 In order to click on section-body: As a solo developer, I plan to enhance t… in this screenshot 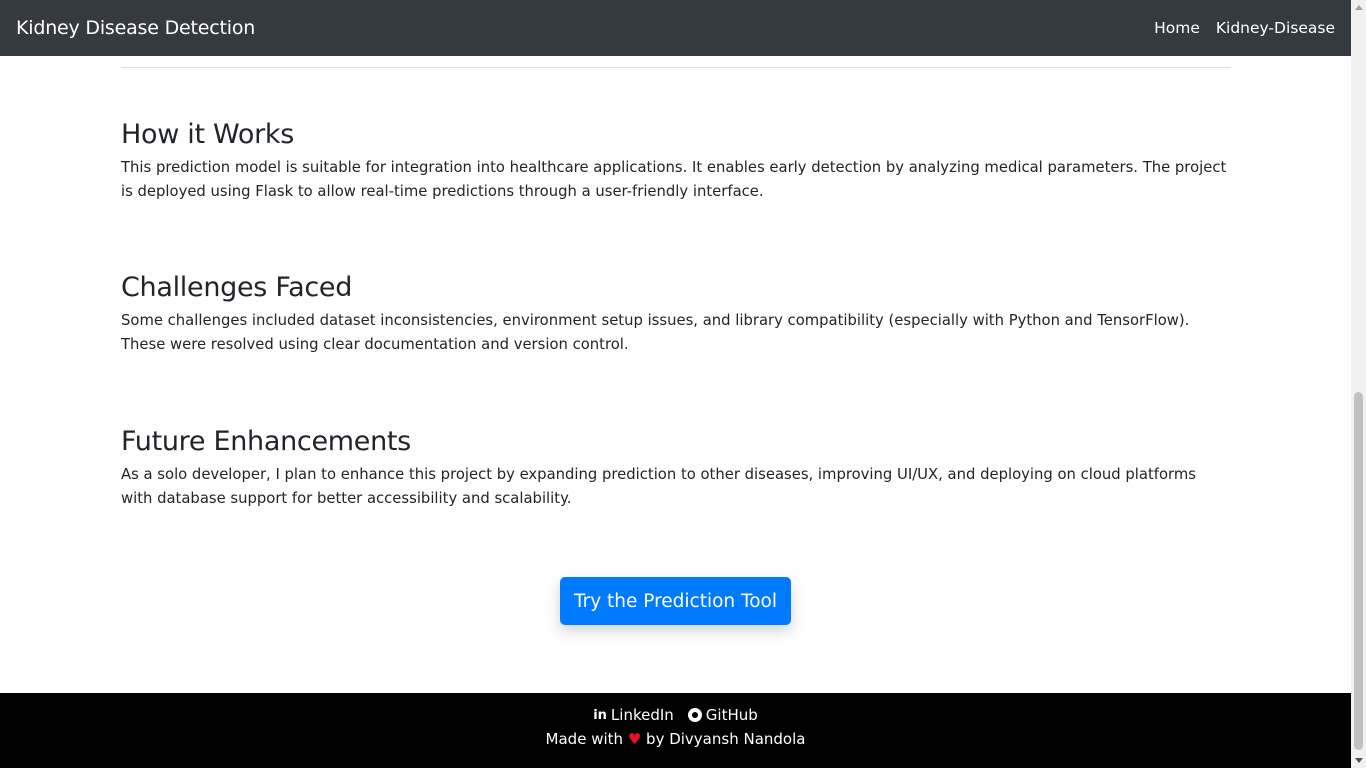, I will do `click(658, 486)`.